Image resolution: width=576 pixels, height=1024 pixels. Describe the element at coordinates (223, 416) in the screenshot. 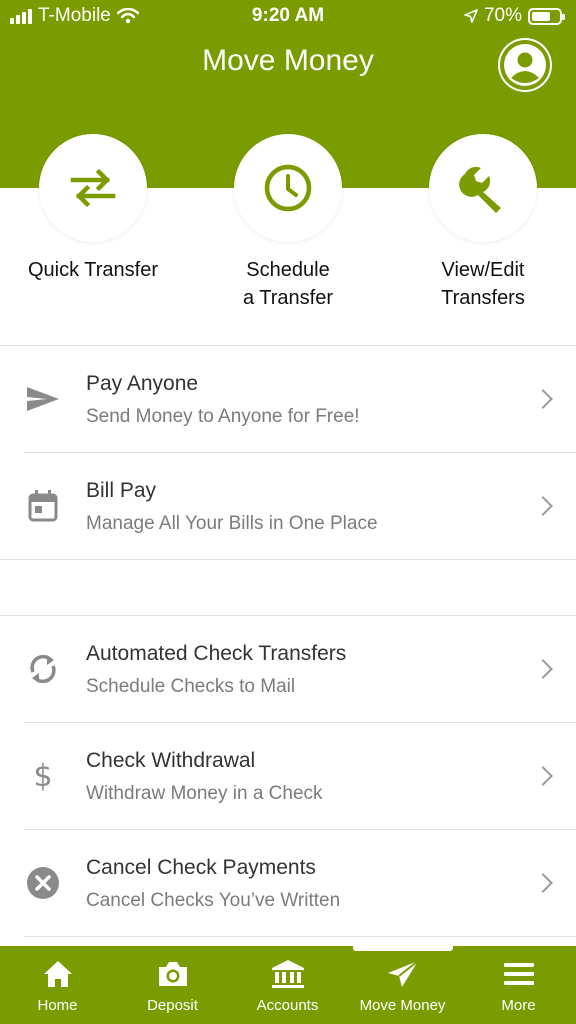

I see `row-subtitle: Send Money to Anyone for Free!` at that location.